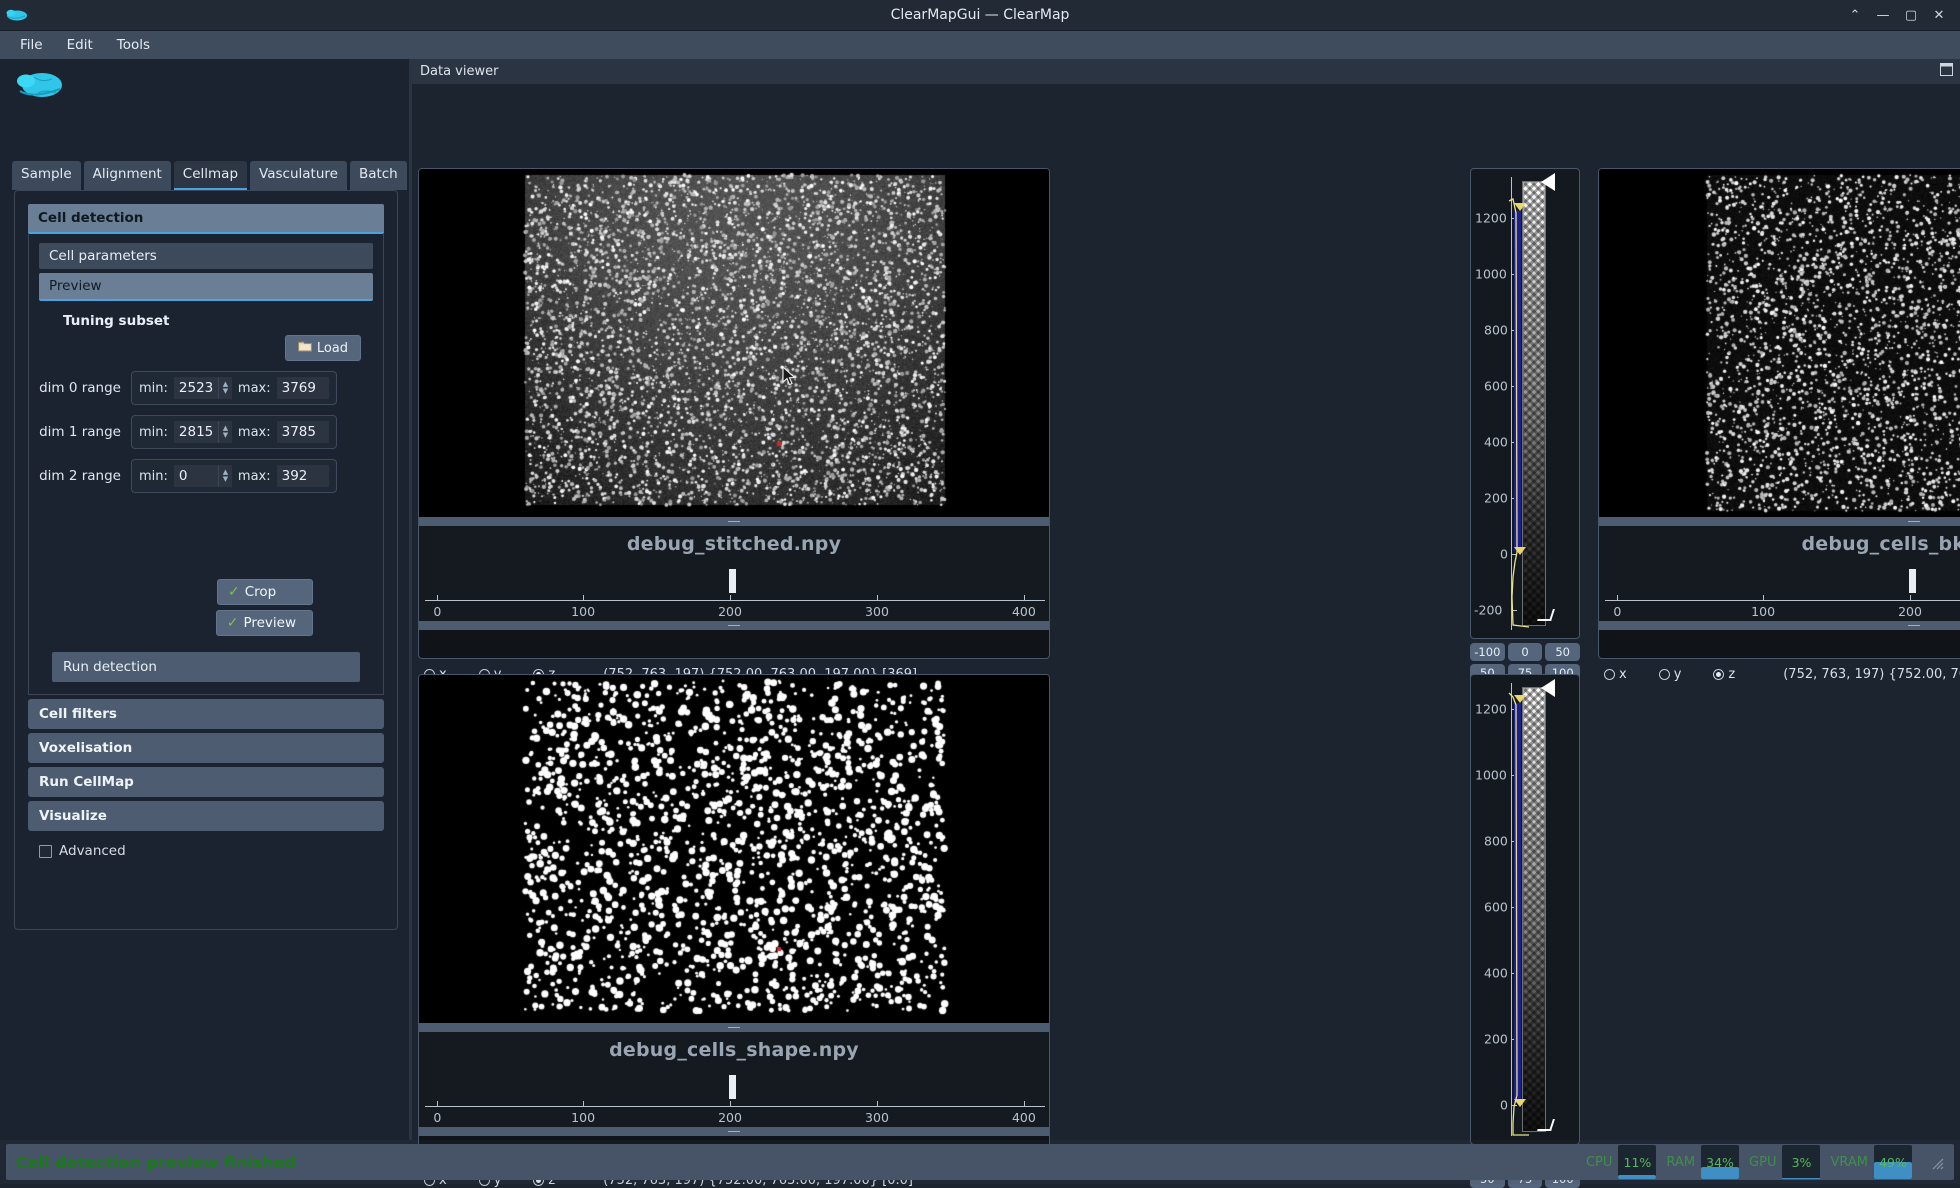 The height and width of the screenshot is (1188, 1960). What do you see at coordinates (1519, 413) in the screenshot?
I see `histogram-curve` at bounding box center [1519, 413].